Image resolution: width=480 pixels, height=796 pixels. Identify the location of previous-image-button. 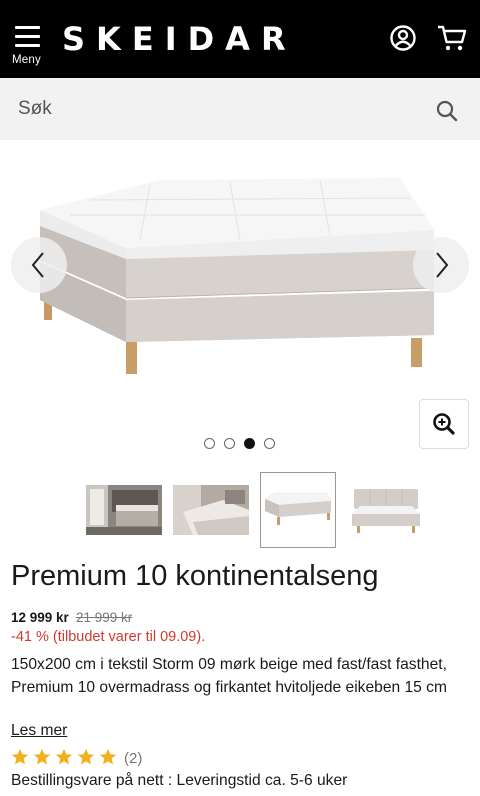
(39, 265).